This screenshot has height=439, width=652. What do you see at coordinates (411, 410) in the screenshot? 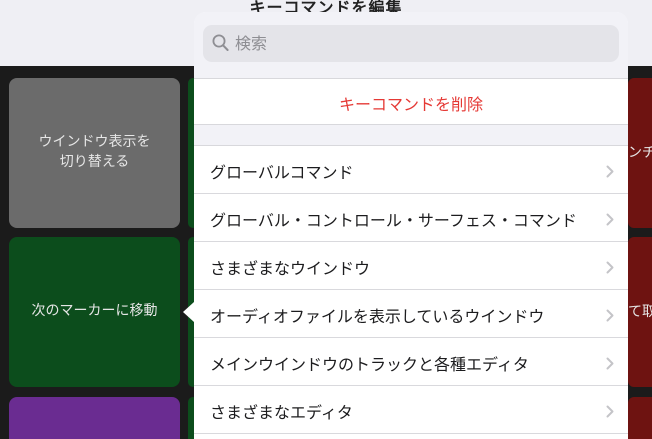
I see `list-item-various-editors: さまざまなエディタ` at bounding box center [411, 410].